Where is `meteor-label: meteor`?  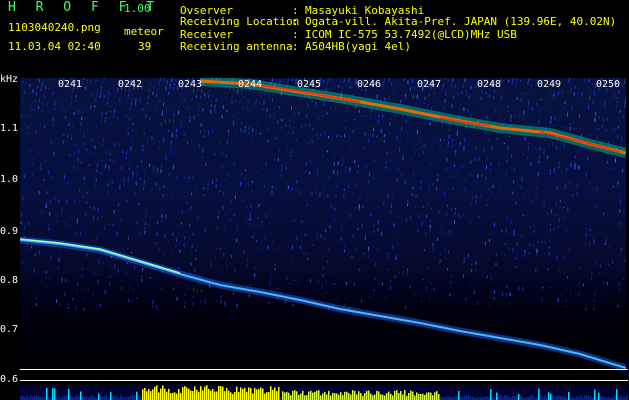
meteor-label: meteor is located at coordinates (144, 31).